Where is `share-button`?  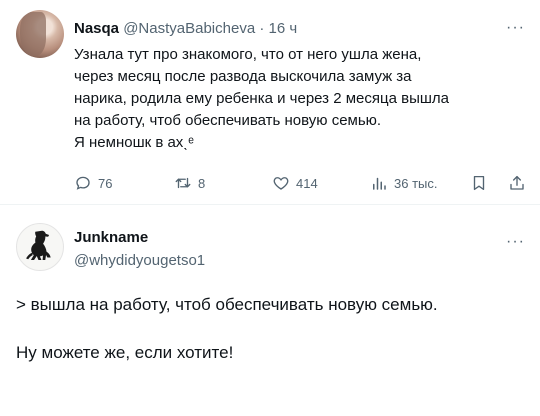
share-button is located at coordinates (517, 183).